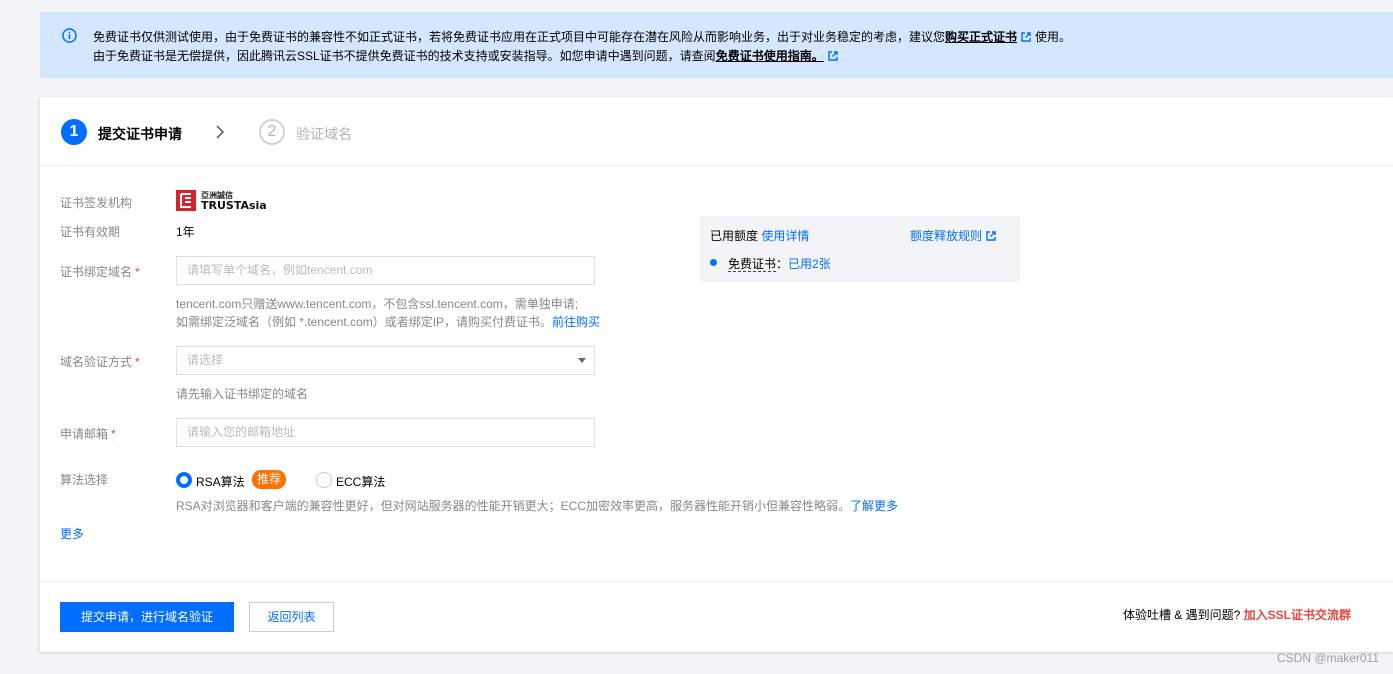 Image resolution: width=1393 pixels, height=674 pixels. Describe the element at coordinates (874, 506) in the screenshot. I see `learn-more-link: 了解更多` at that location.